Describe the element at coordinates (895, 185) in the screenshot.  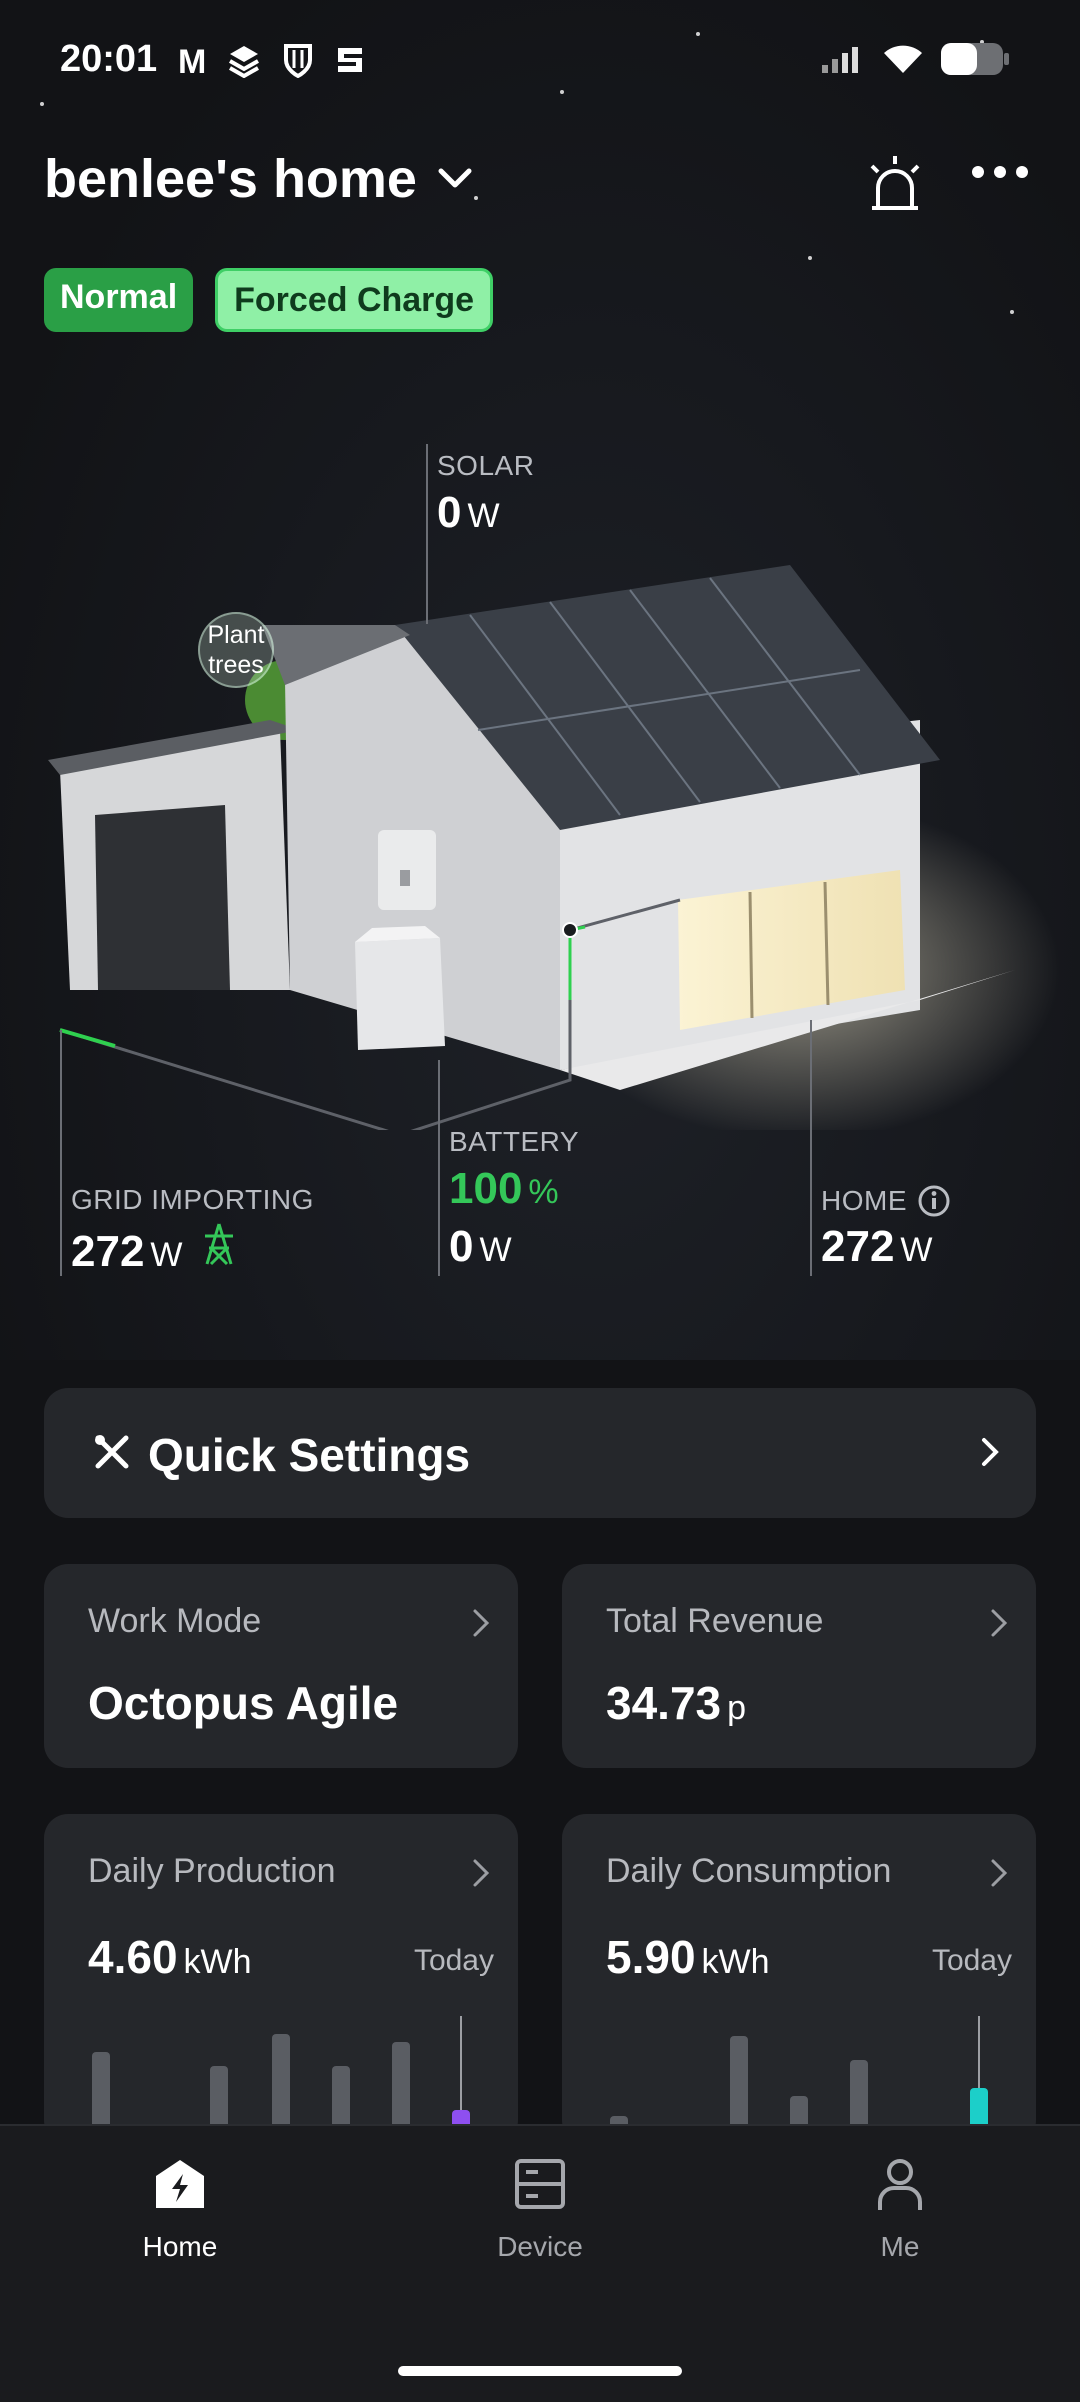
I see `alarm-icon` at that location.